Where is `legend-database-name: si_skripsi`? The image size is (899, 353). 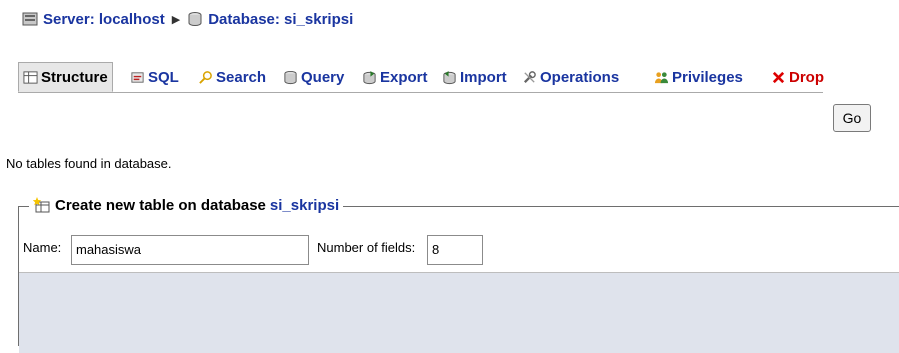 legend-database-name: si_skripsi is located at coordinates (304, 205).